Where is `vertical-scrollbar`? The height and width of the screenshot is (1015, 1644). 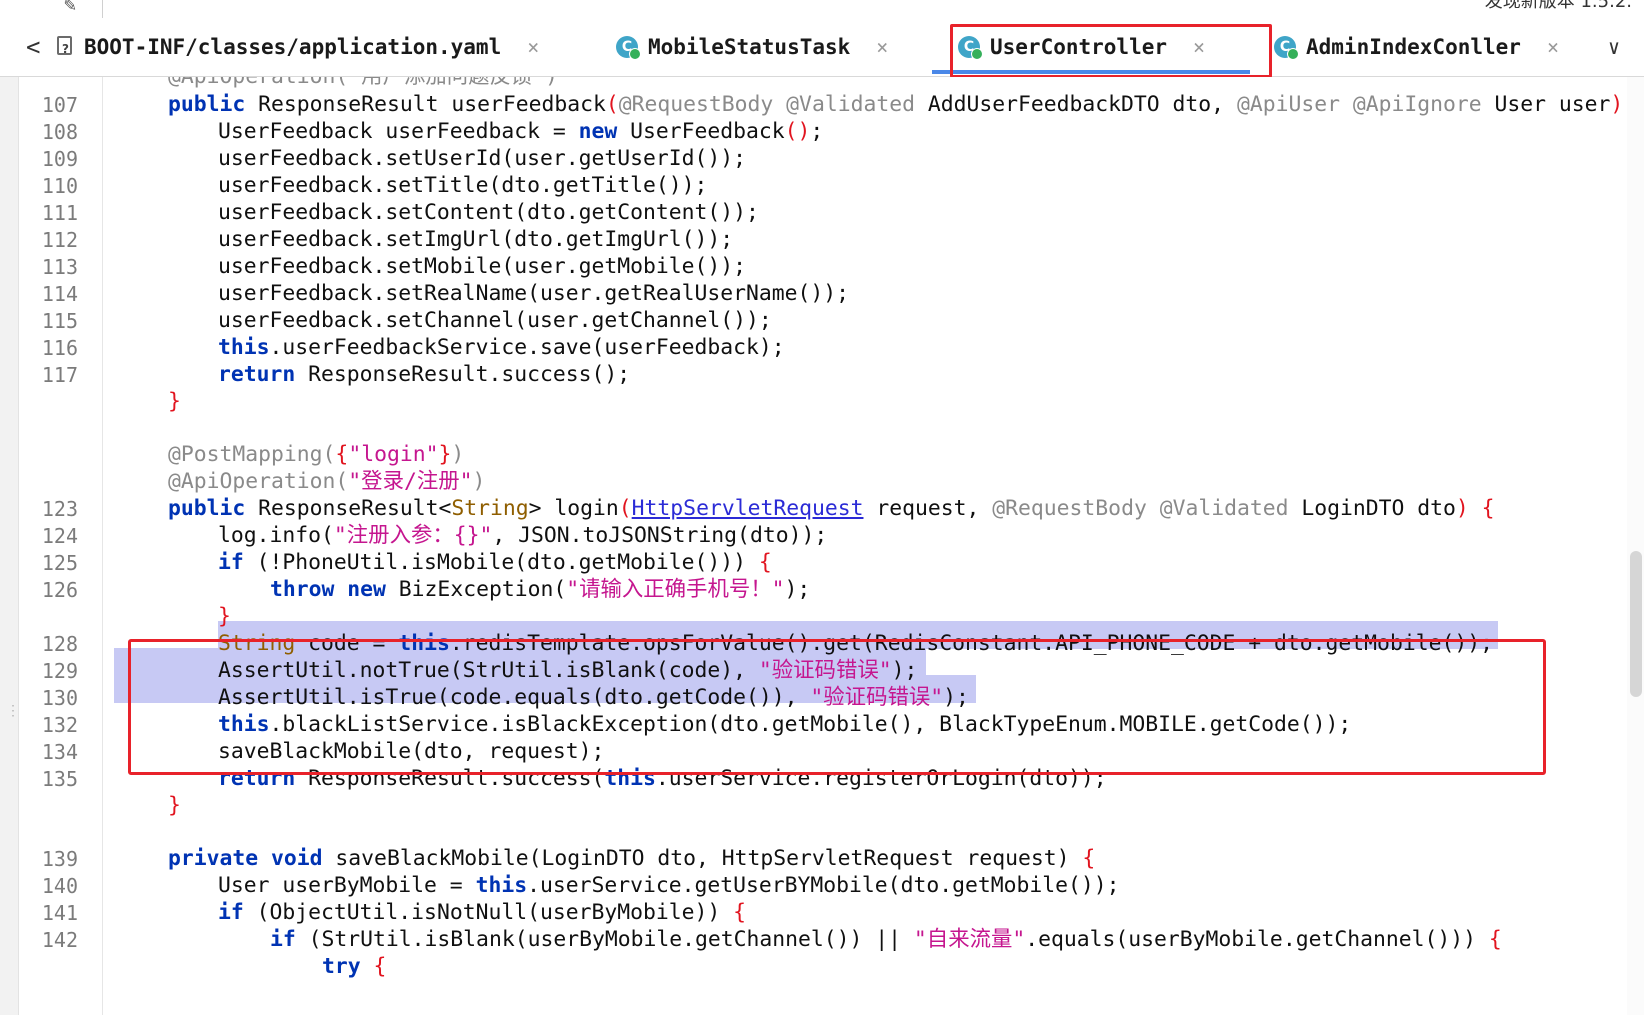 vertical-scrollbar is located at coordinates (1636, 624).